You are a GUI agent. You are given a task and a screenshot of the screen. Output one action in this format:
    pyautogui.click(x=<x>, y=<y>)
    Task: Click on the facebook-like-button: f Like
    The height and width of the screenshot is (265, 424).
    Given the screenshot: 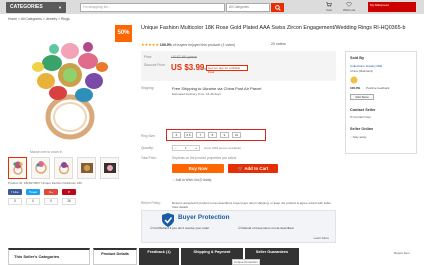 What is the action you would take?
    pyautogui.click(x=15, y=192)
    